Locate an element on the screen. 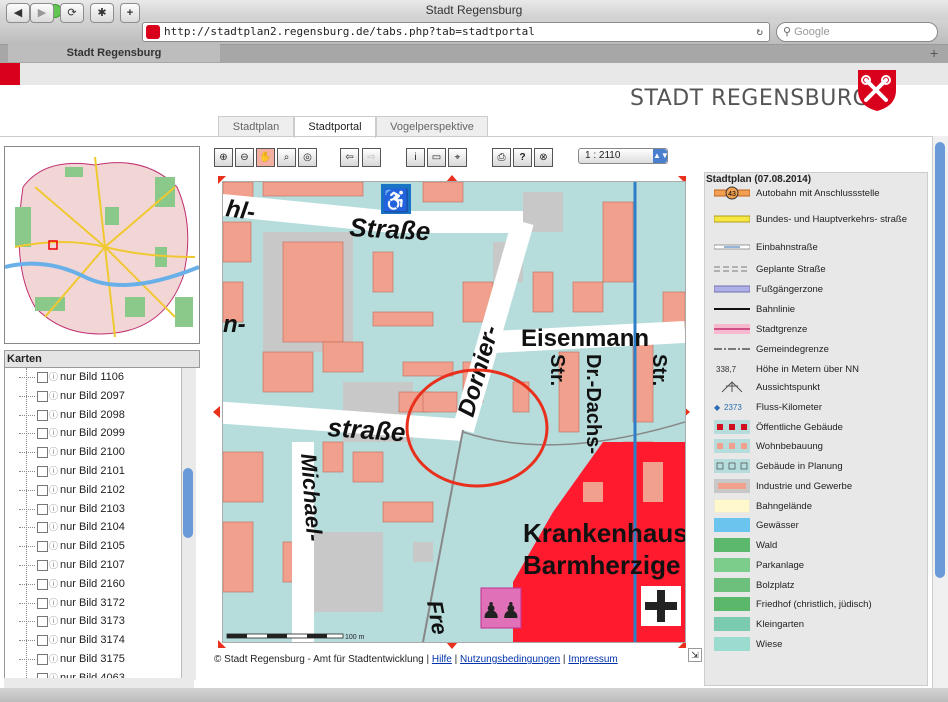  resize-handle-icon: ⇲ is located at coordinates (695, 655).